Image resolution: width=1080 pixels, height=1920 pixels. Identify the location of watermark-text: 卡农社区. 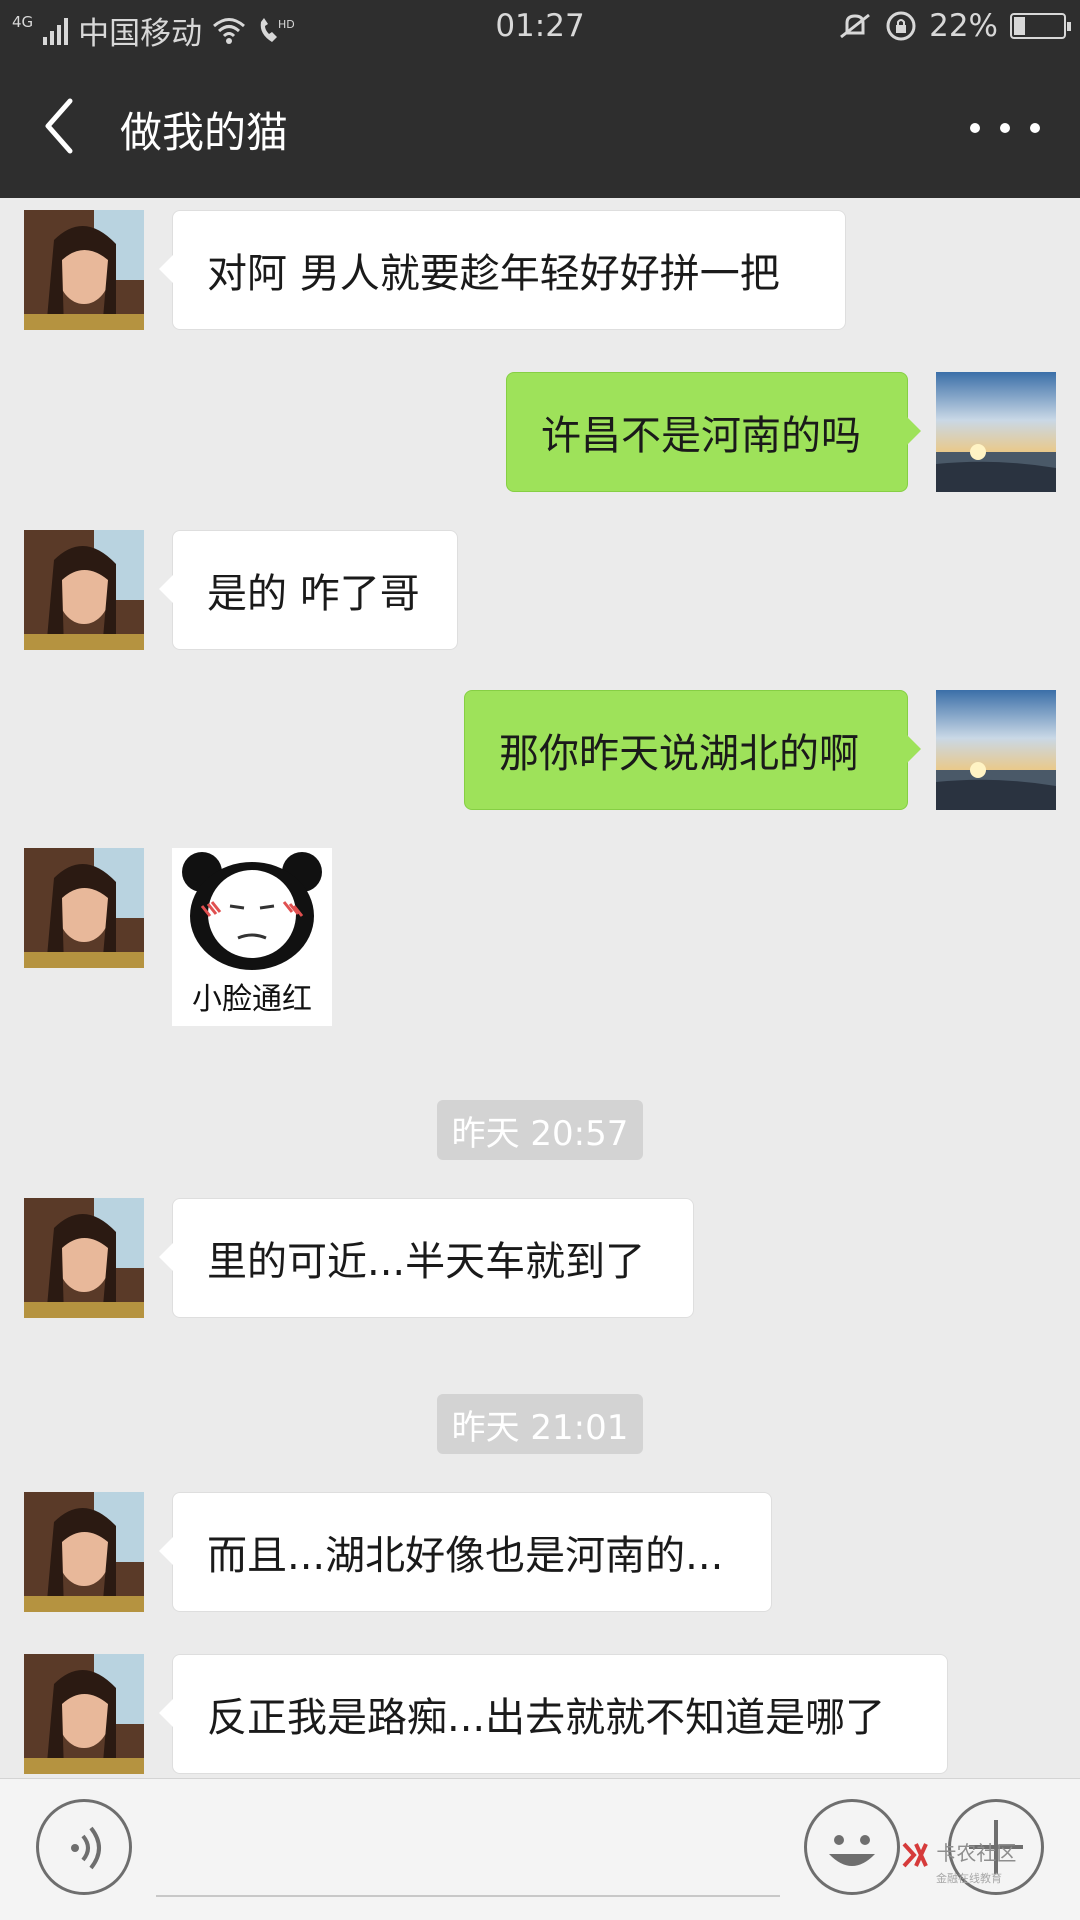
(976, 1853).